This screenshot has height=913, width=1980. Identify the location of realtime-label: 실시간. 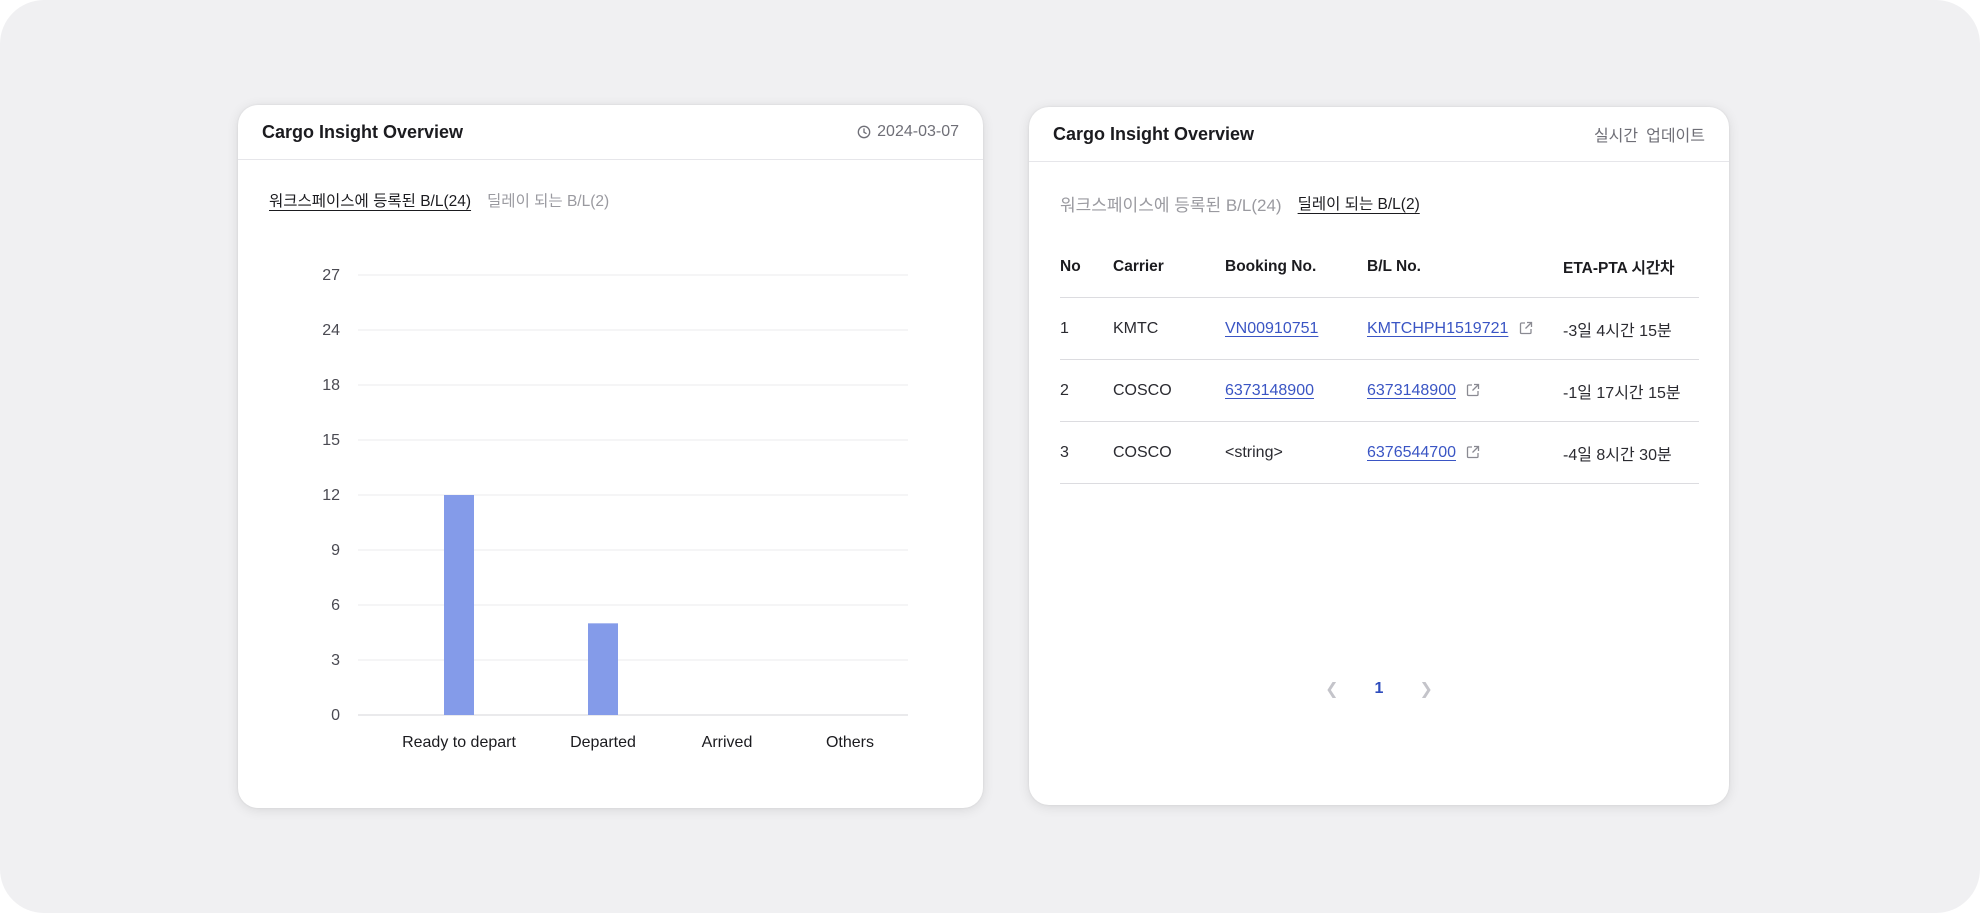
(1616, 136).